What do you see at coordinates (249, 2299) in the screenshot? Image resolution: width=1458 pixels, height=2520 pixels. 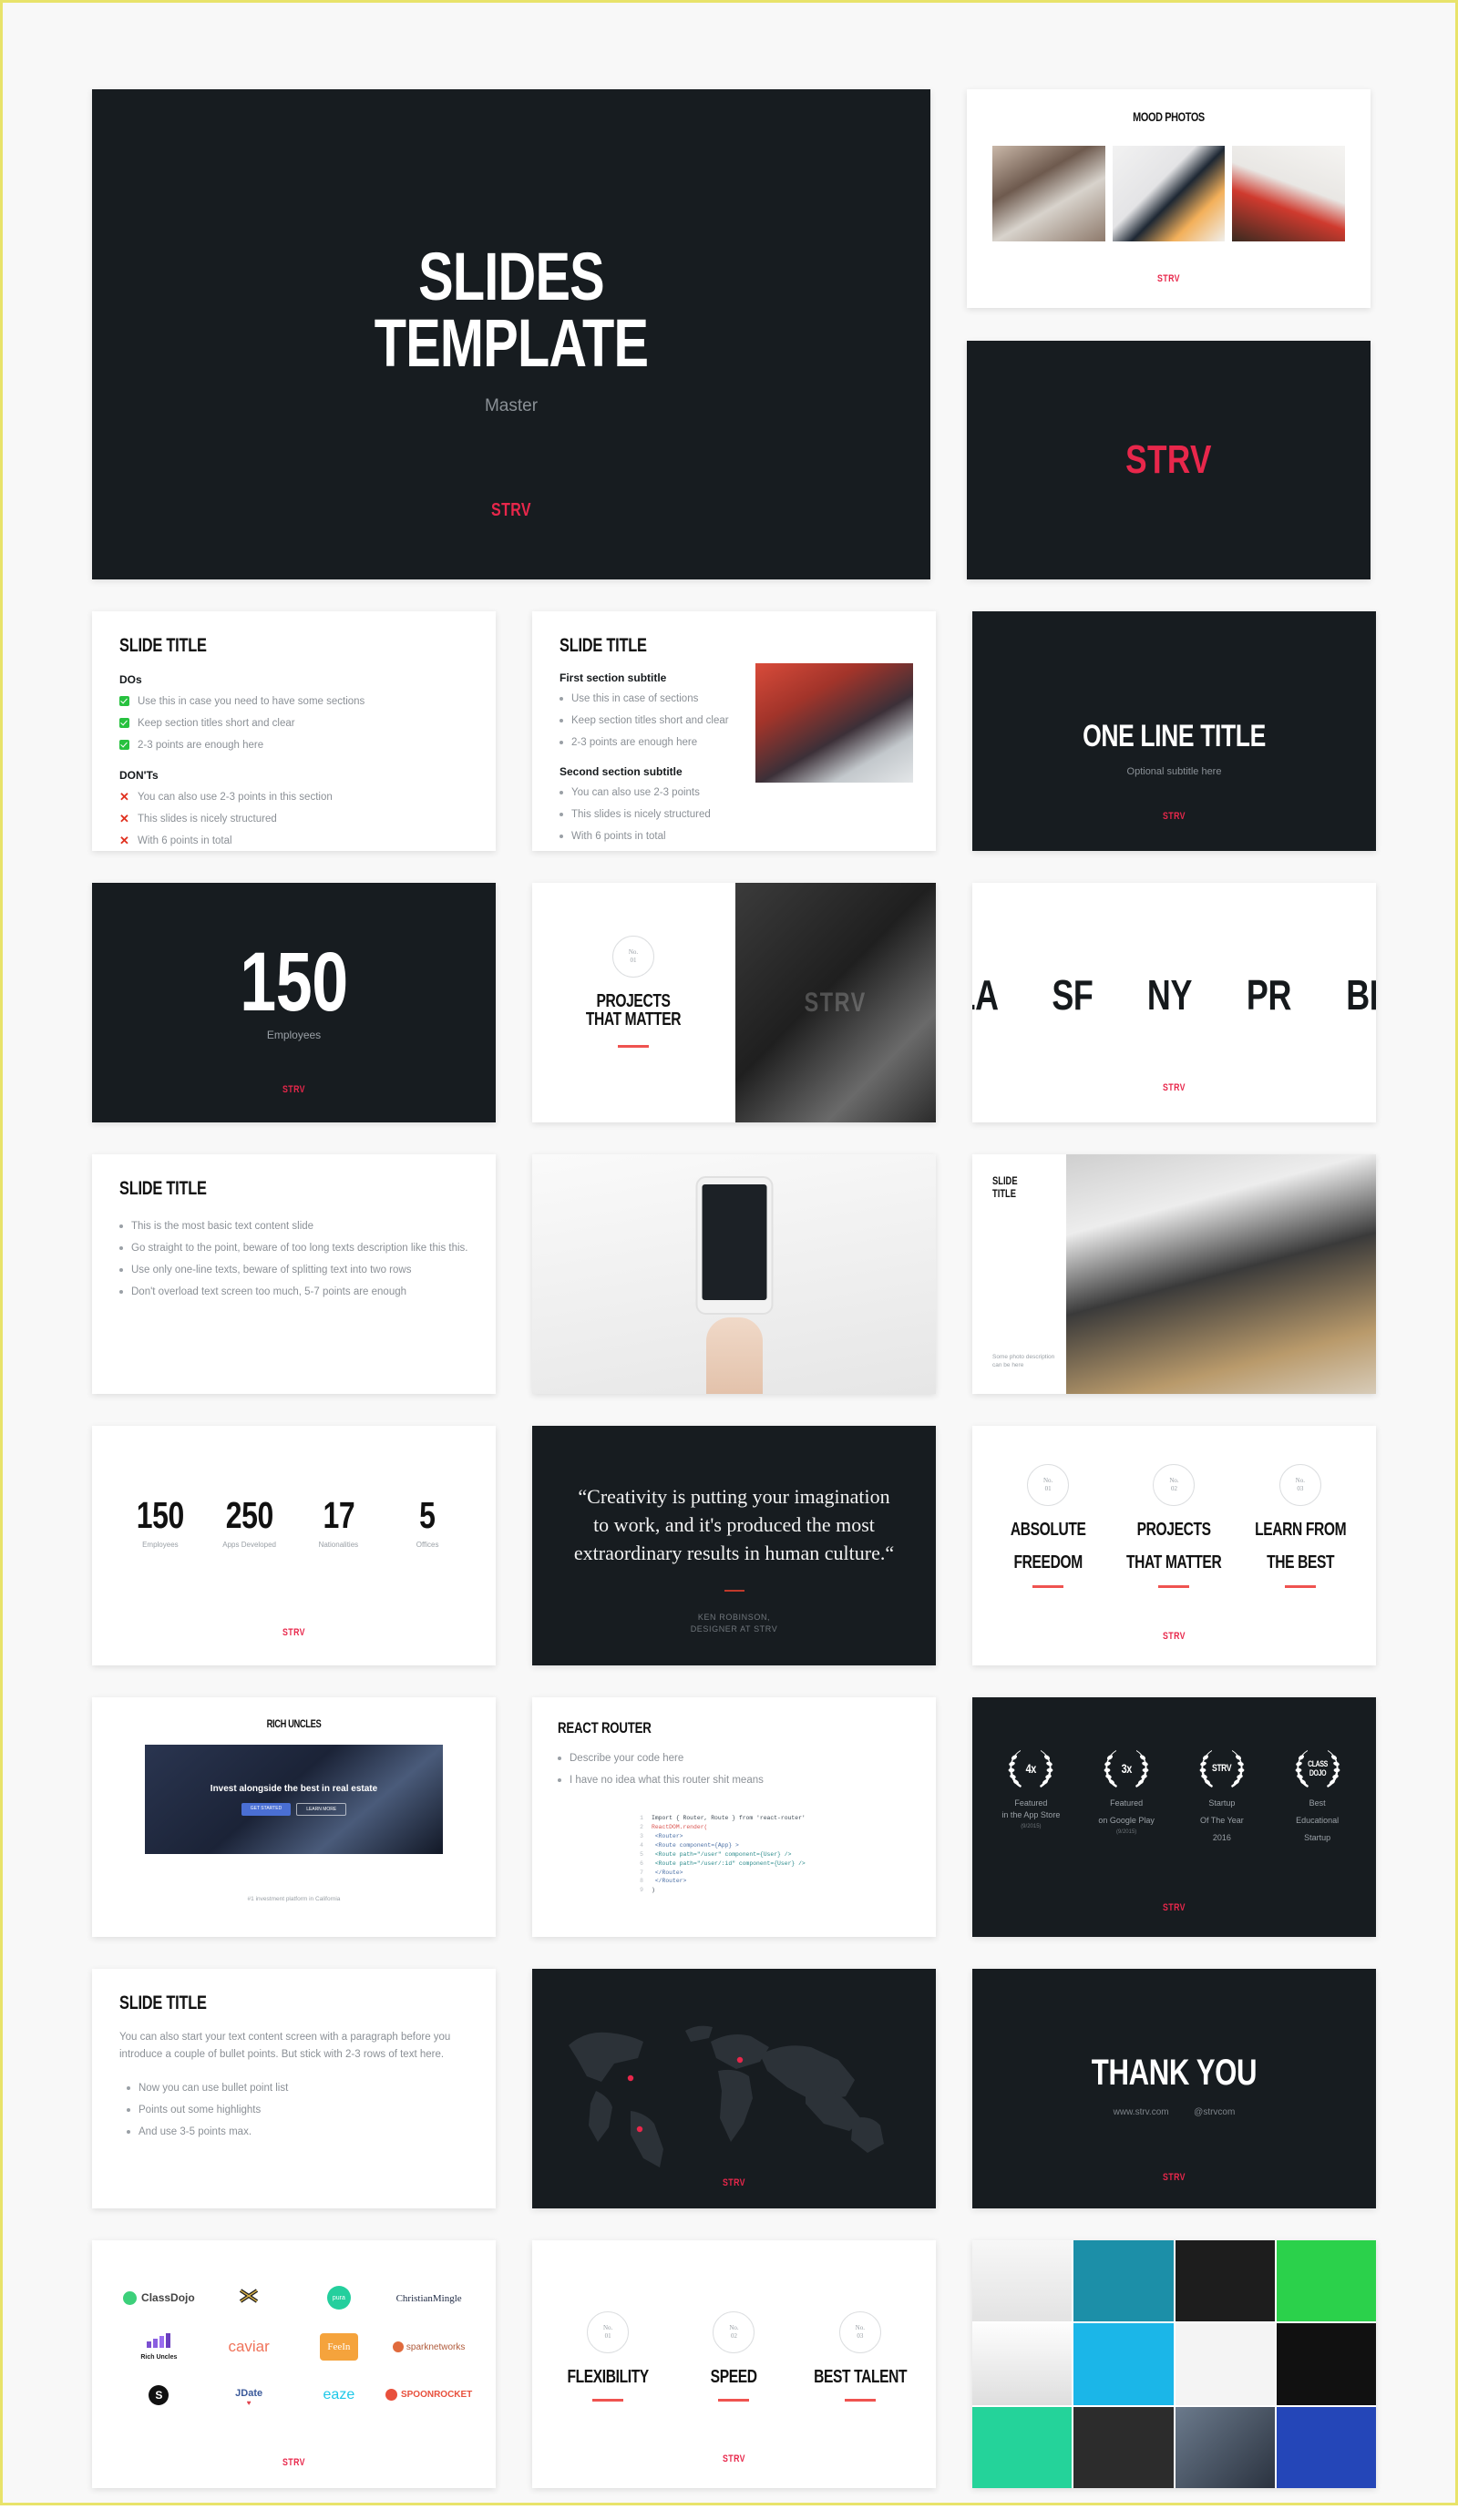 I see `client-logo-cross` at bounding box center [249, 2299].